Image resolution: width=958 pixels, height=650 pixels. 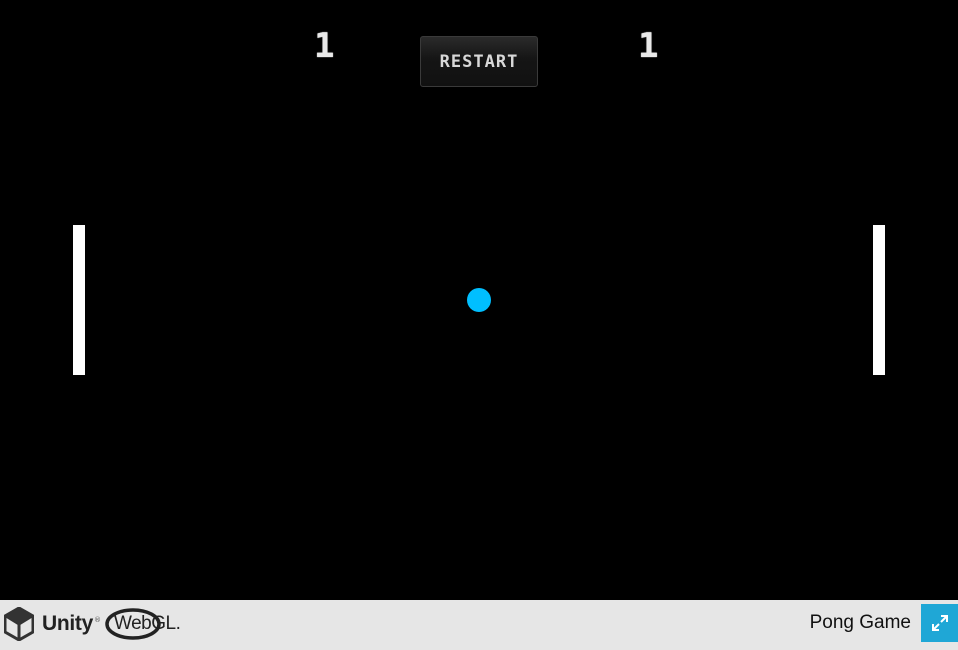 I want to click on game-title: Pong Game, so click(x=860, y=622).